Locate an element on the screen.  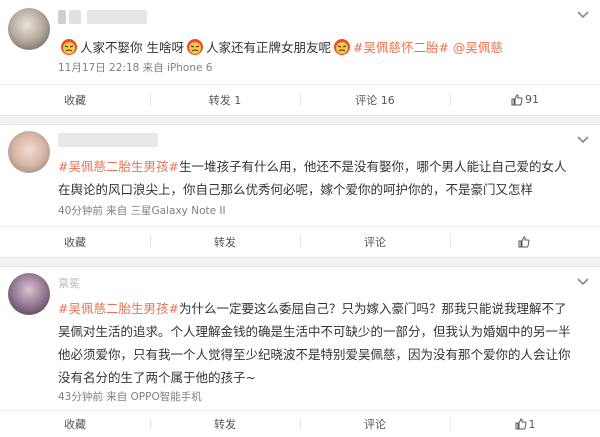
post-text-segment: 人家还有正牌女朋友呢 is located at coordinates (268, 47).